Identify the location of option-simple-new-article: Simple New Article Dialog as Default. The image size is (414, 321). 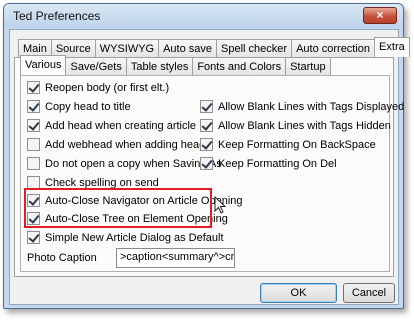
(125, 237).